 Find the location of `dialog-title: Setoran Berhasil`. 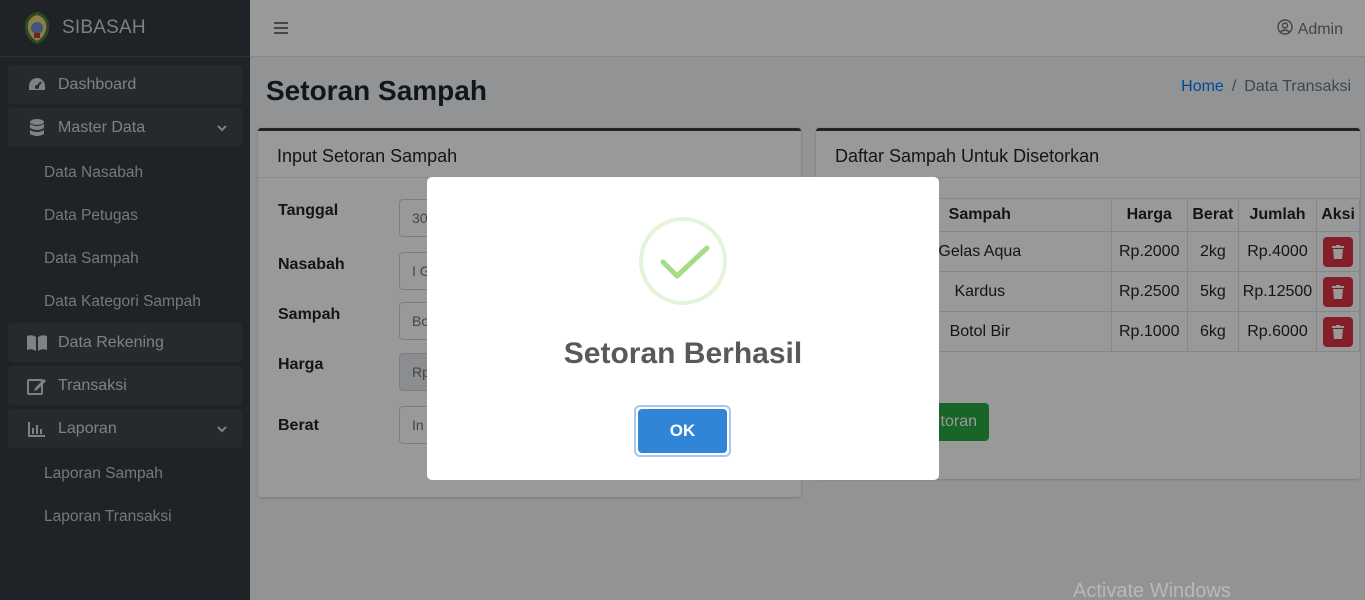

dialog-title: Setoran Berhasil is located at coordinates (683, 353).